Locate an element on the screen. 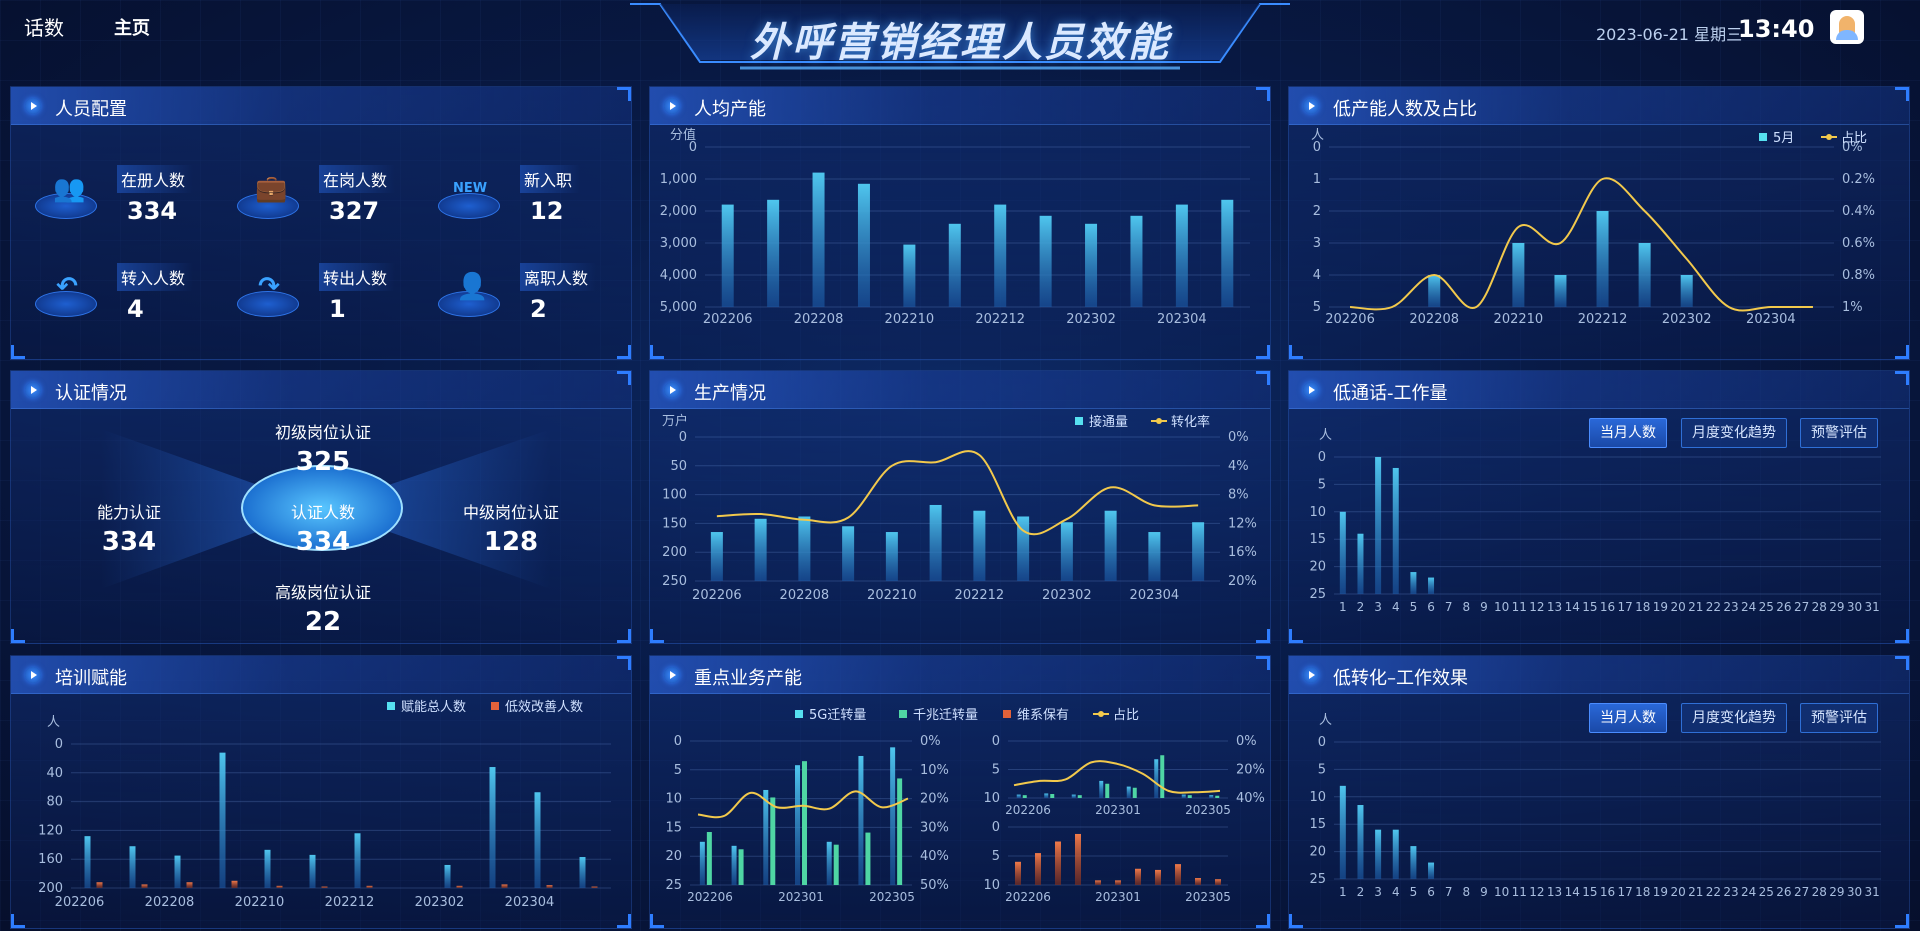  y-tick-label: 3,000 is located at coordinates (678, 243).